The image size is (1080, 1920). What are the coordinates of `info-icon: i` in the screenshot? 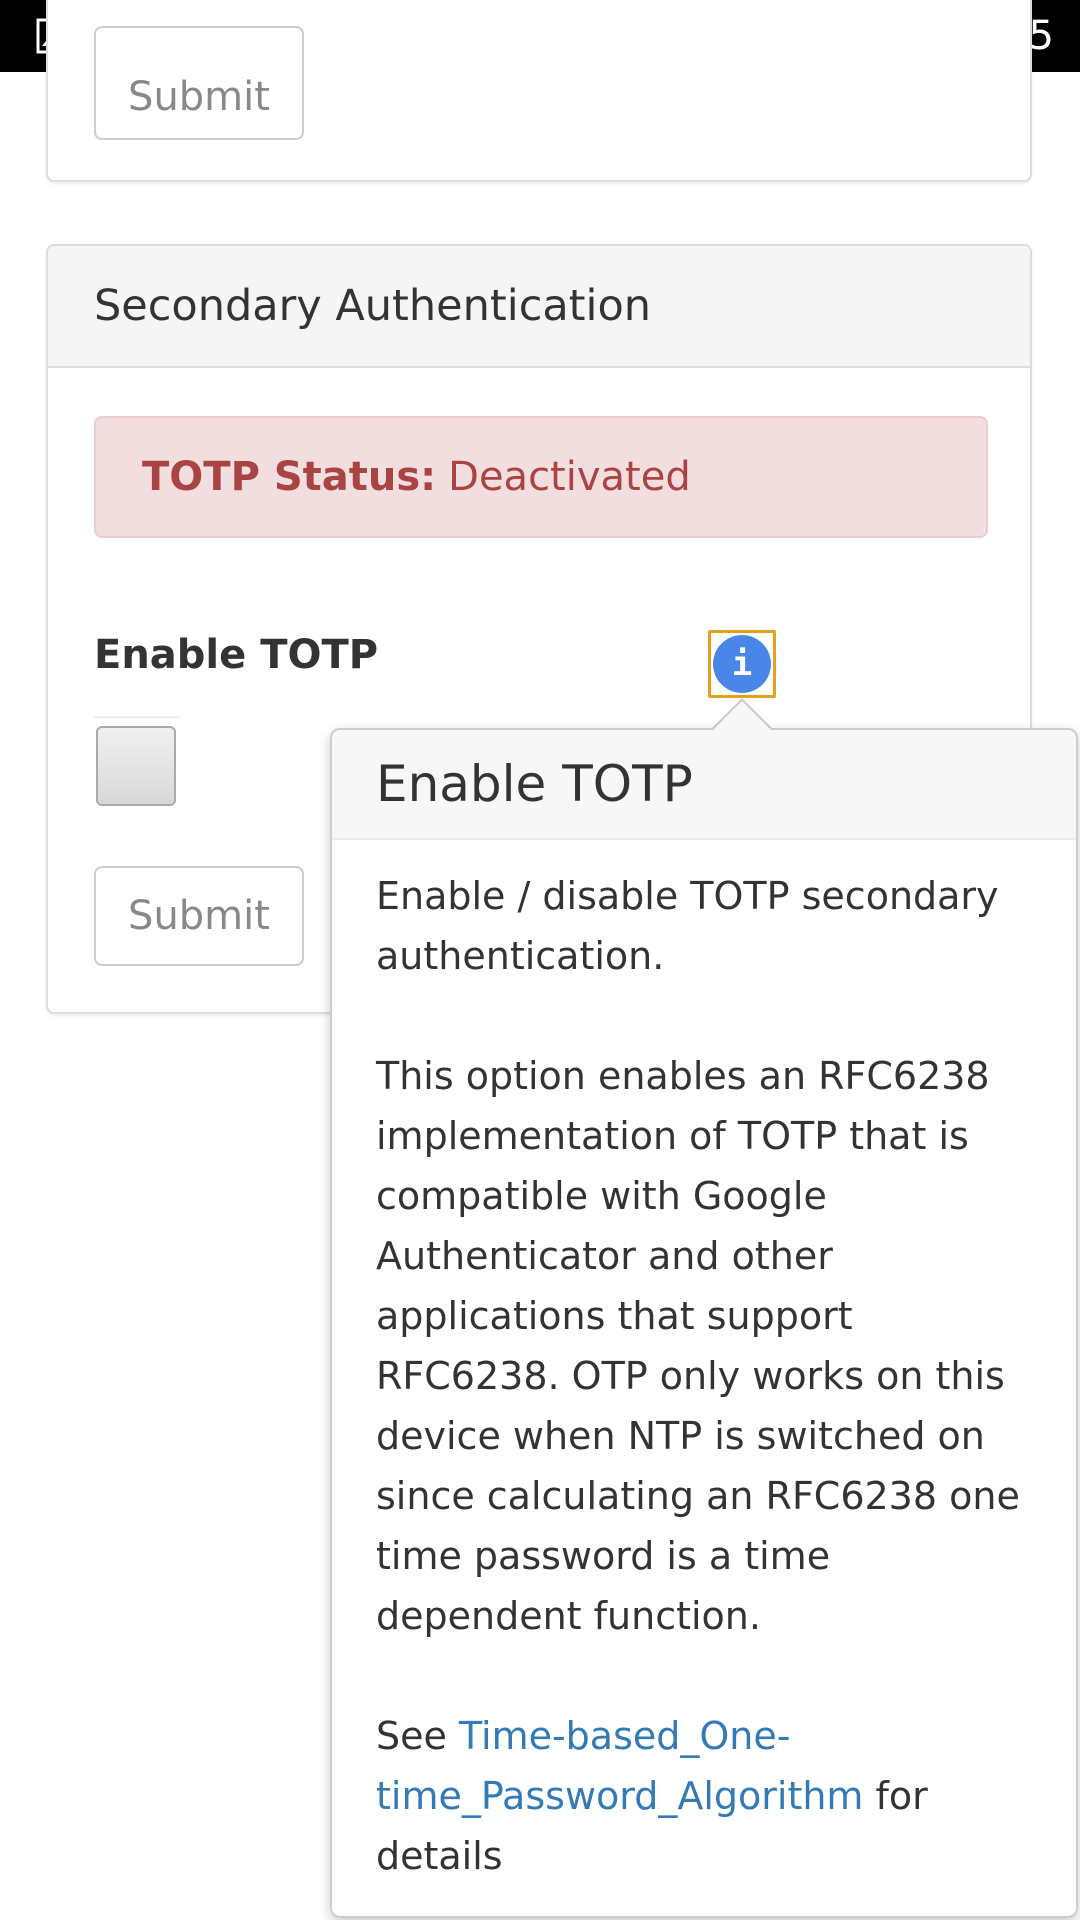 It's located at (742, 664).